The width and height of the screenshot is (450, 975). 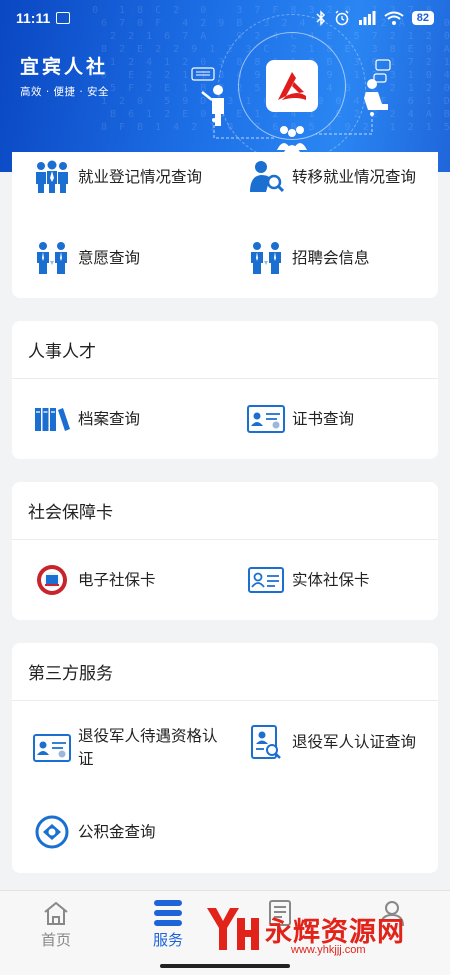 I want to click on alarm-icon, so click(x=342, y=18).